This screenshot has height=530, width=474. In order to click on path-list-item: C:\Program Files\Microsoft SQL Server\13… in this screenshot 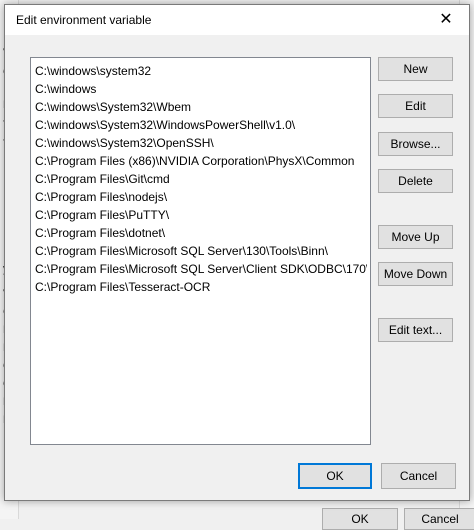, I will do `click(201, 251)`.